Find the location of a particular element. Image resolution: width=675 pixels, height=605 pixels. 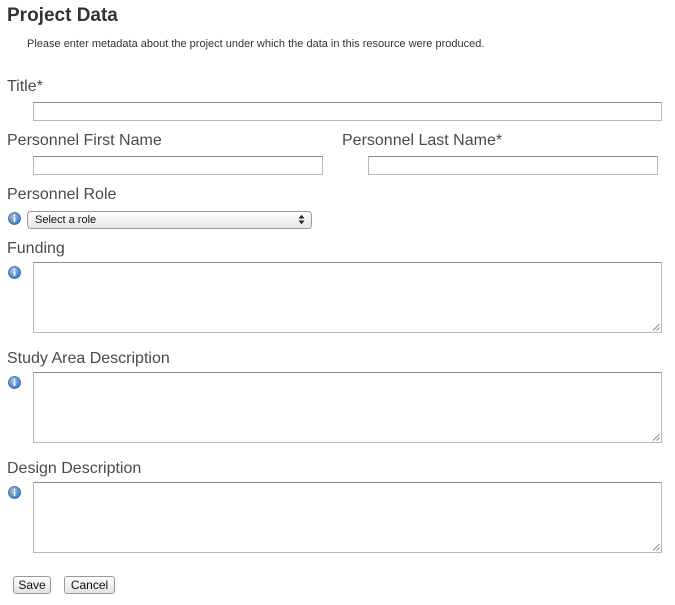

updown-arrows-icon is located at coordinates (301, 219).